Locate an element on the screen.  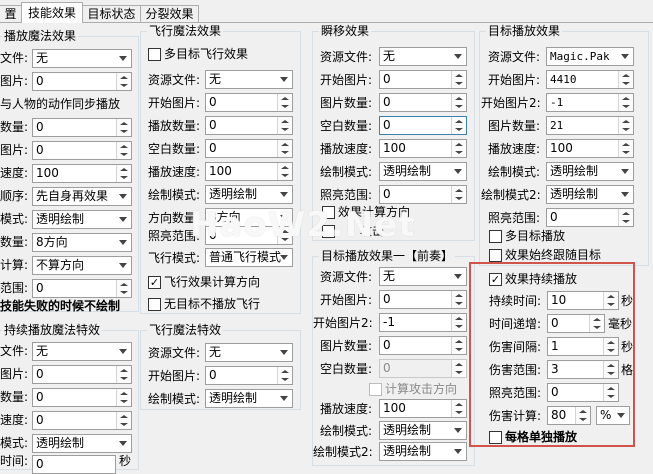
tab-target-status: 目标状态 is located at coordinates (111, 13).